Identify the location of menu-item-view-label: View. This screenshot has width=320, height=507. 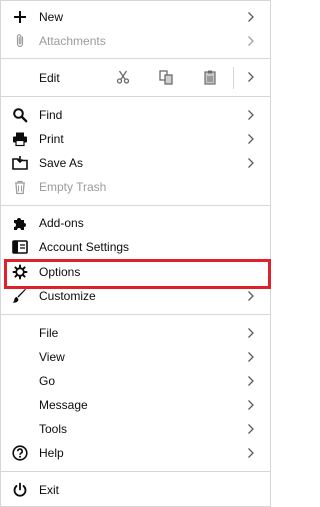
(52, 357).